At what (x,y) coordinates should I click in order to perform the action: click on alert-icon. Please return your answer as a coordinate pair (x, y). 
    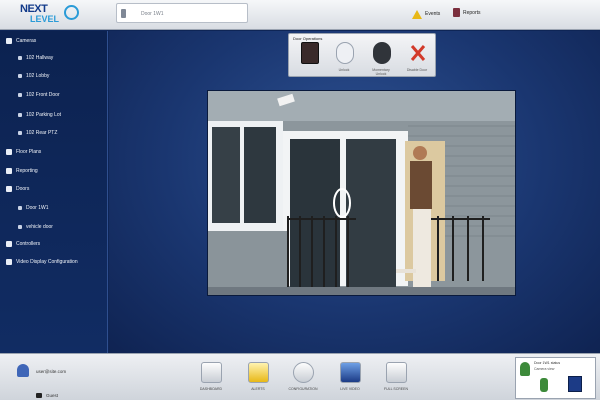
    Looking at the image, I should click on (258, 372).